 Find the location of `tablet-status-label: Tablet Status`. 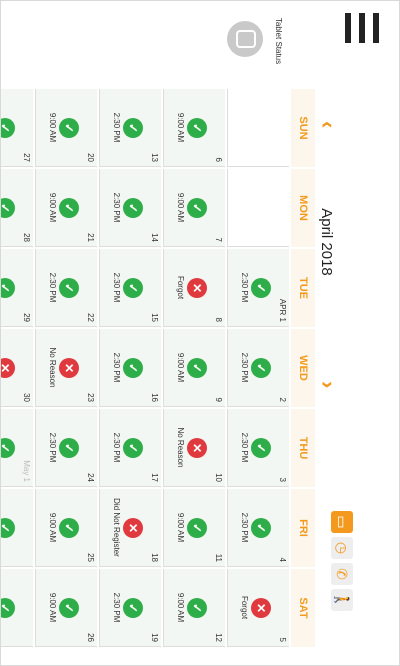

tablet-status-label: Tablet Status is located at coordinates (278, 41).